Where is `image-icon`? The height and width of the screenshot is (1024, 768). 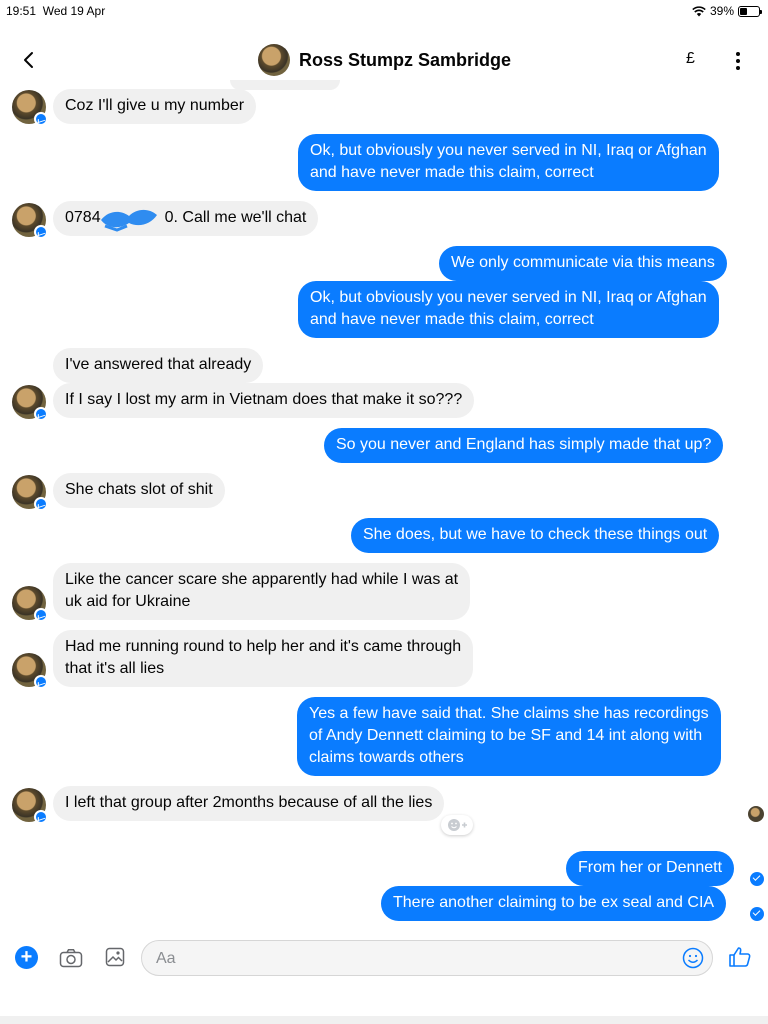
image-icon is located at coordinates (115, 957).